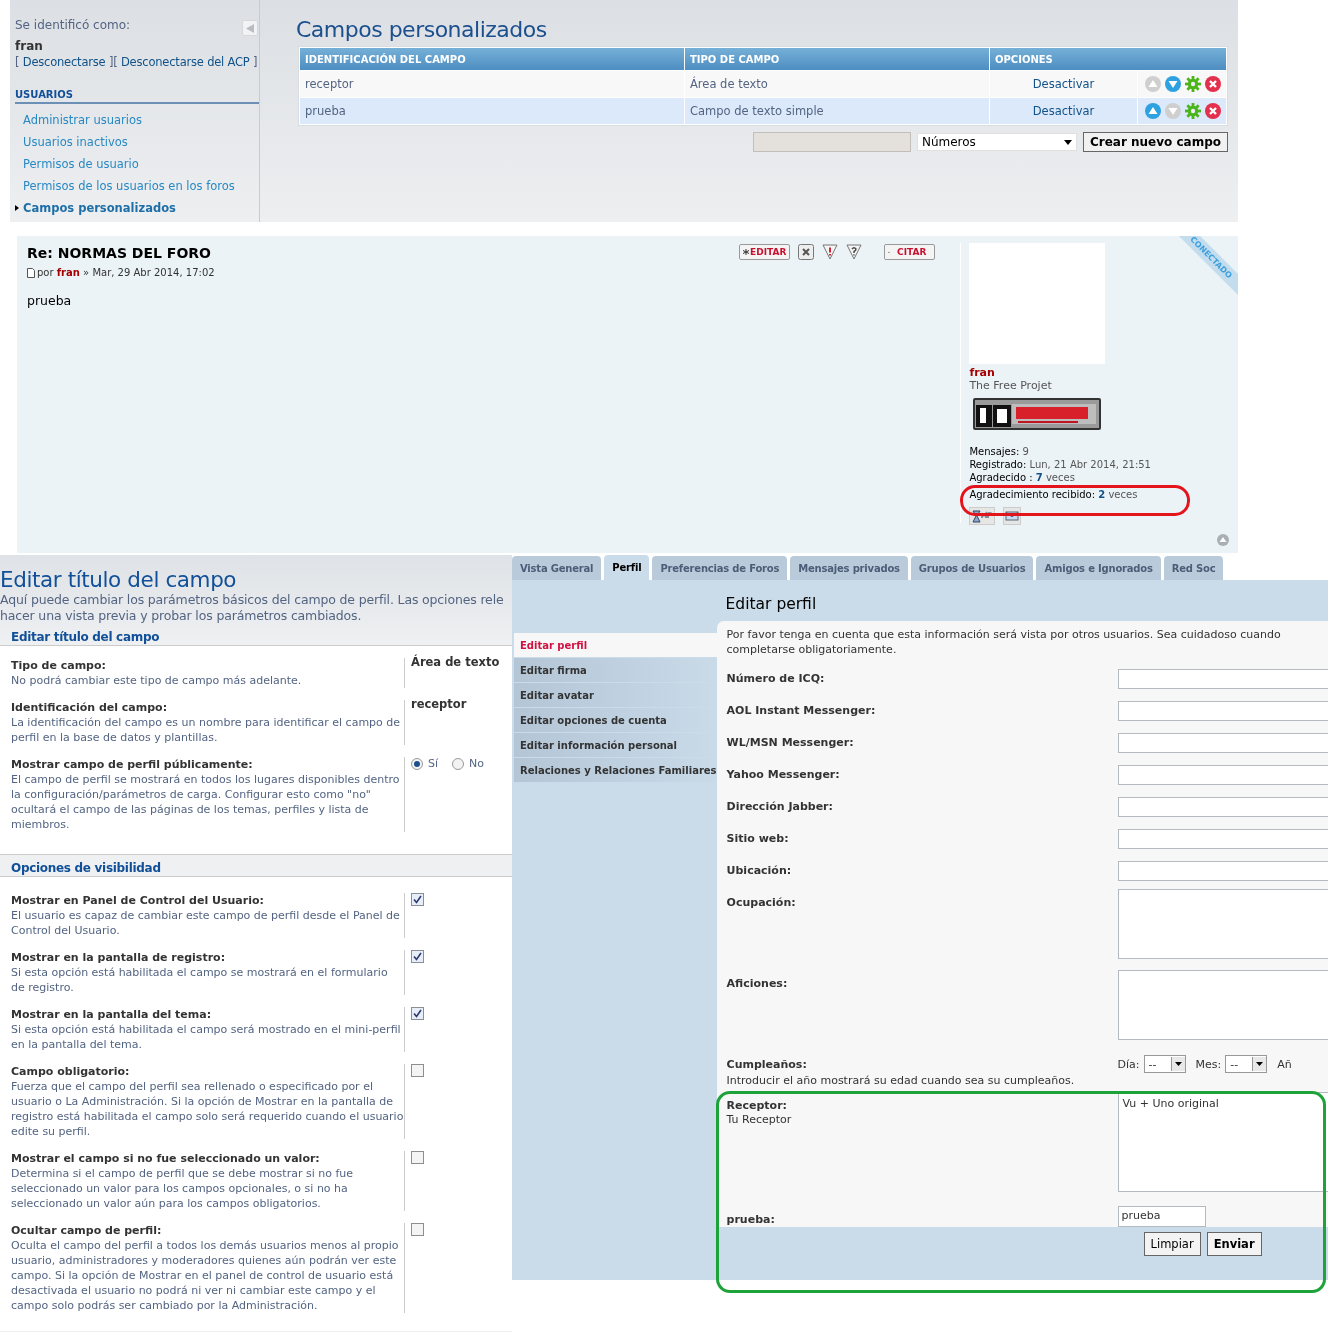 This screenshot has width=1328, height=1332. What do you see at coordinates (1172, 1244) in the screenshot?
I see `reset-button: Limpiar` at bounding box center [1172, 1244].